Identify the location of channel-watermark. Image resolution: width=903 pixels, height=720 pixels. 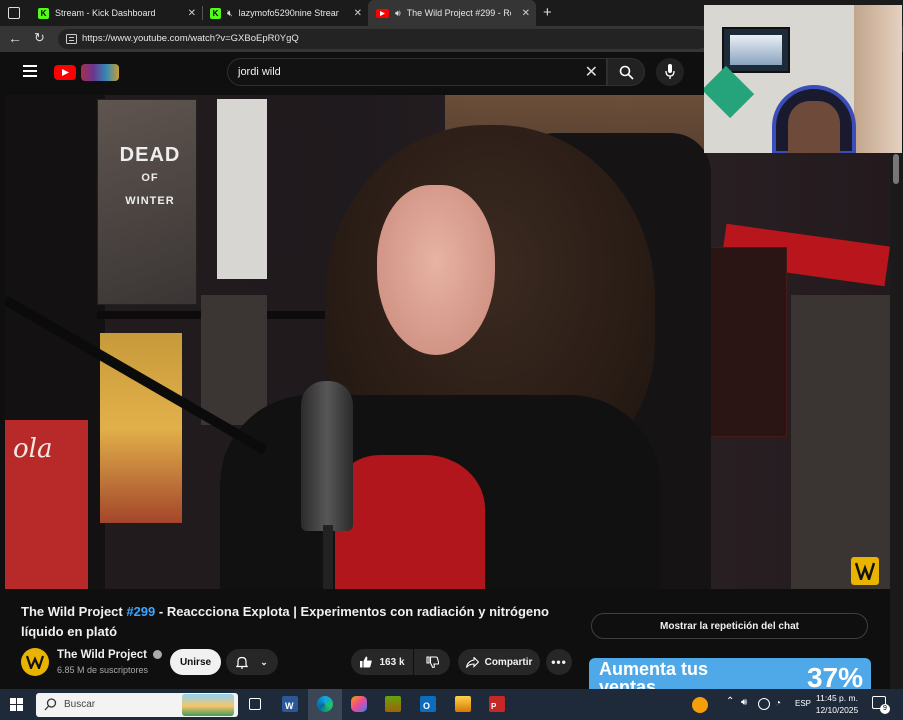
(865, 571).